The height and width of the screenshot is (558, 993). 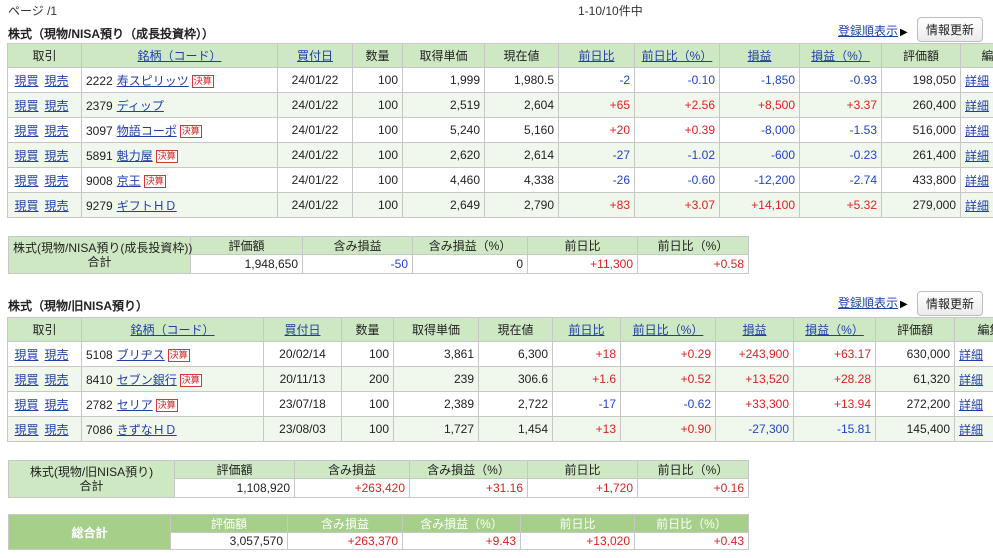 What do you see at coordinates (129, 181) in the screenshot?
I see `stock-name-link: 京王` at bounding box center [129, 181].